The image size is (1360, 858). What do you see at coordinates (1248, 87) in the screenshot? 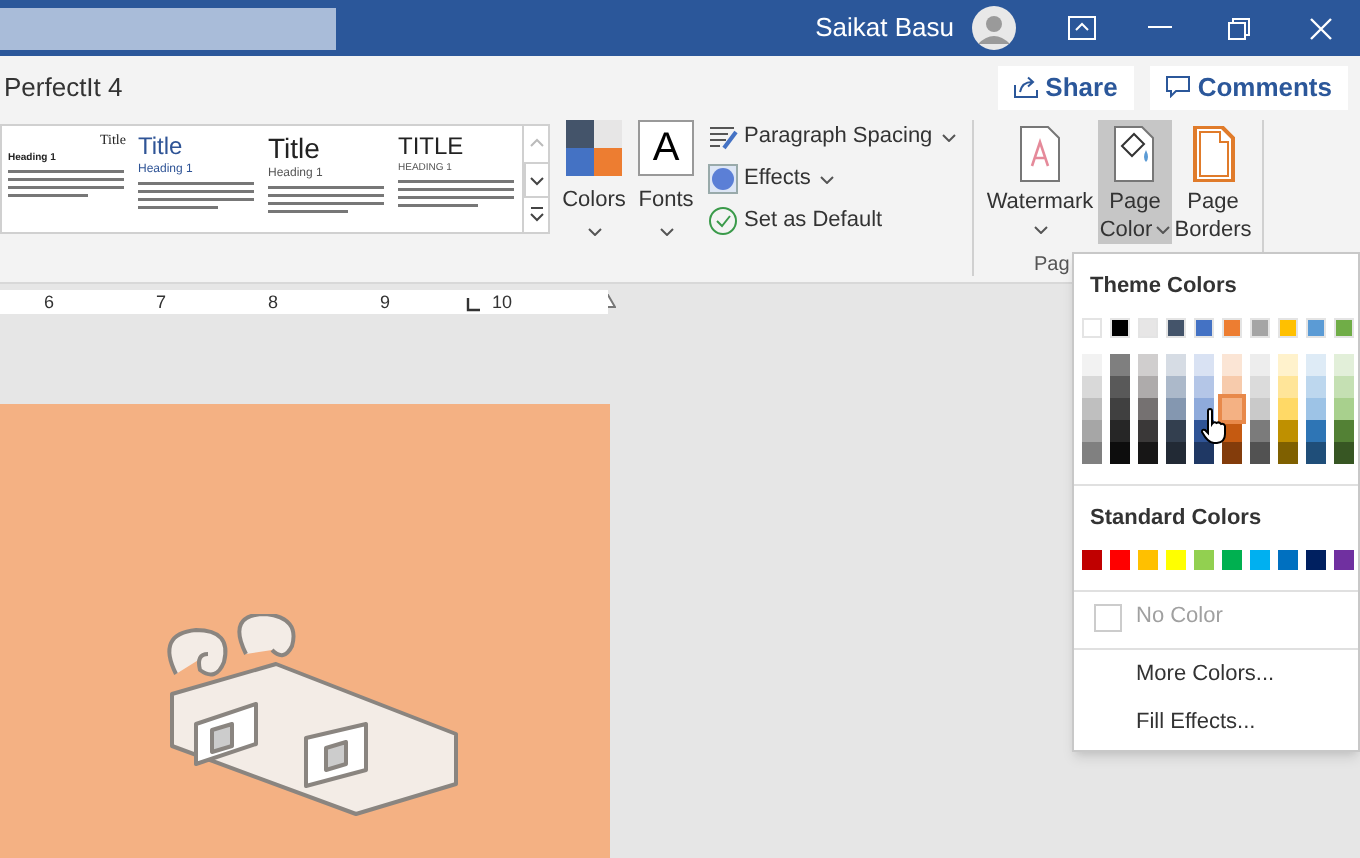
I see `comments-button: Comments` at bounding box center [1248, 87].